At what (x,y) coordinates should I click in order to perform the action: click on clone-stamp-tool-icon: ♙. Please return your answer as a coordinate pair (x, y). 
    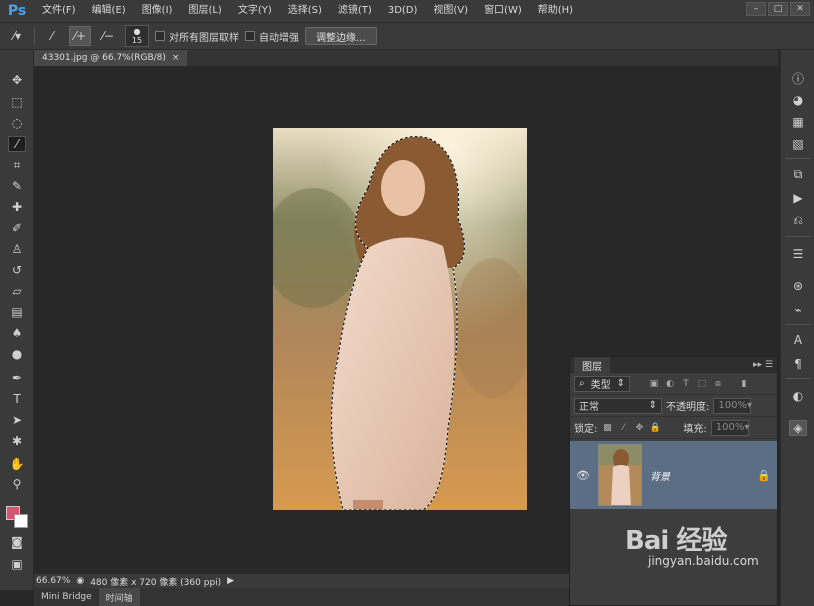
    Looking at the image, I should click on (17, 249).